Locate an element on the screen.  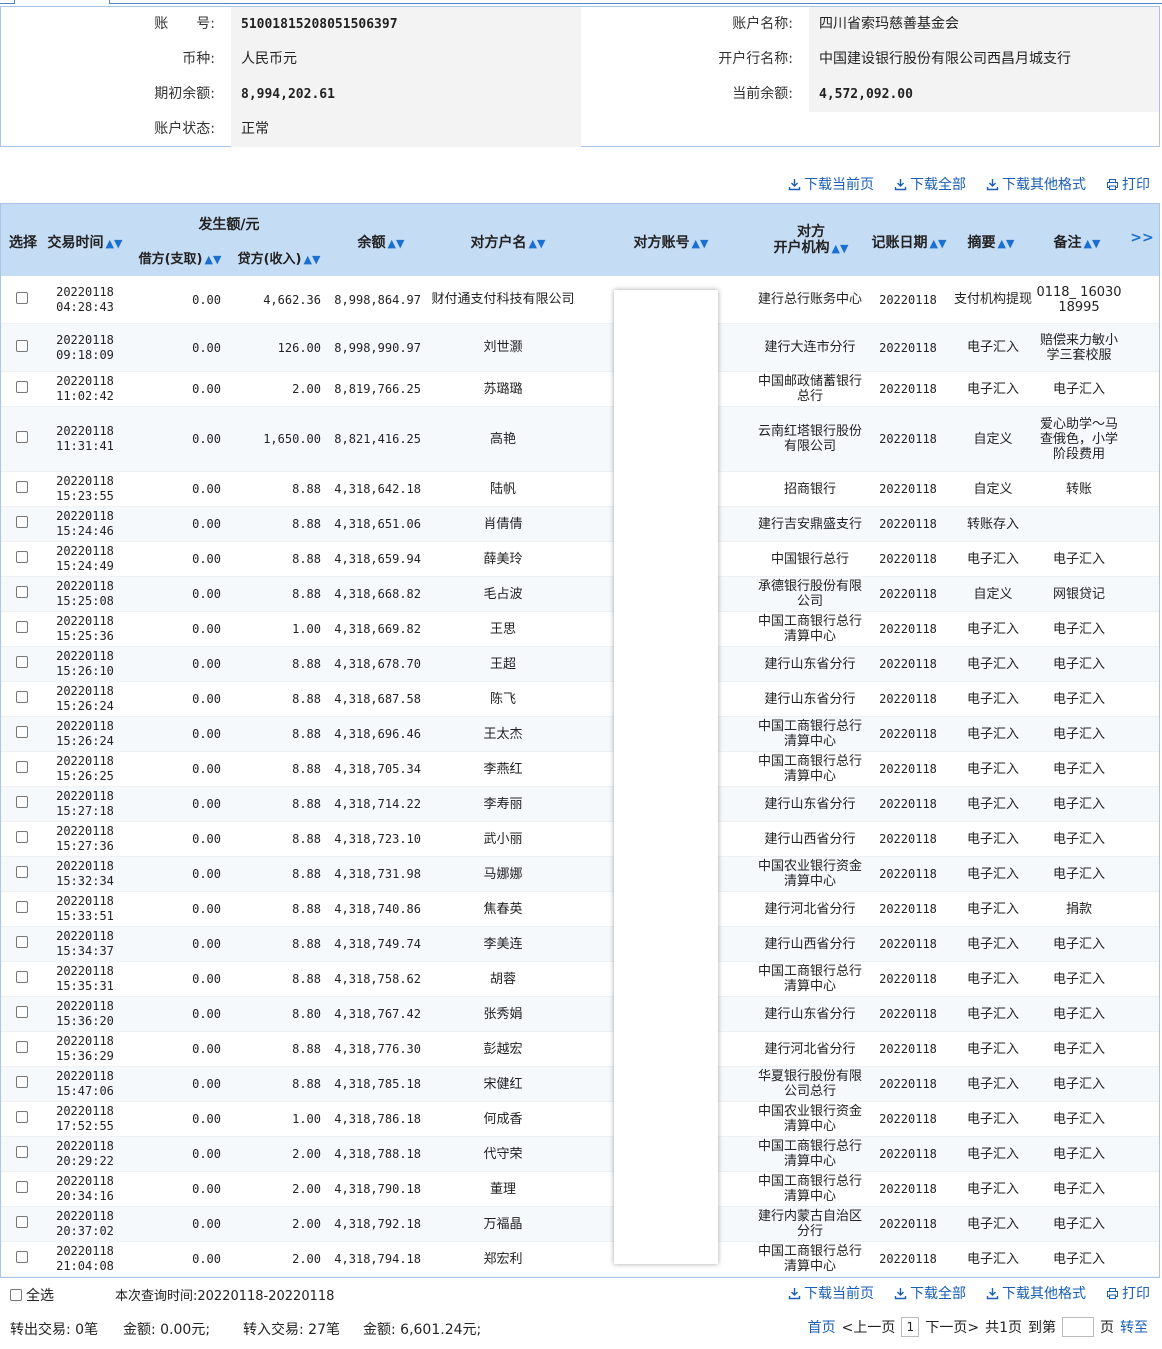
col-post-date: 记账日期 ▲▼ is located at coordinates (909, 242).